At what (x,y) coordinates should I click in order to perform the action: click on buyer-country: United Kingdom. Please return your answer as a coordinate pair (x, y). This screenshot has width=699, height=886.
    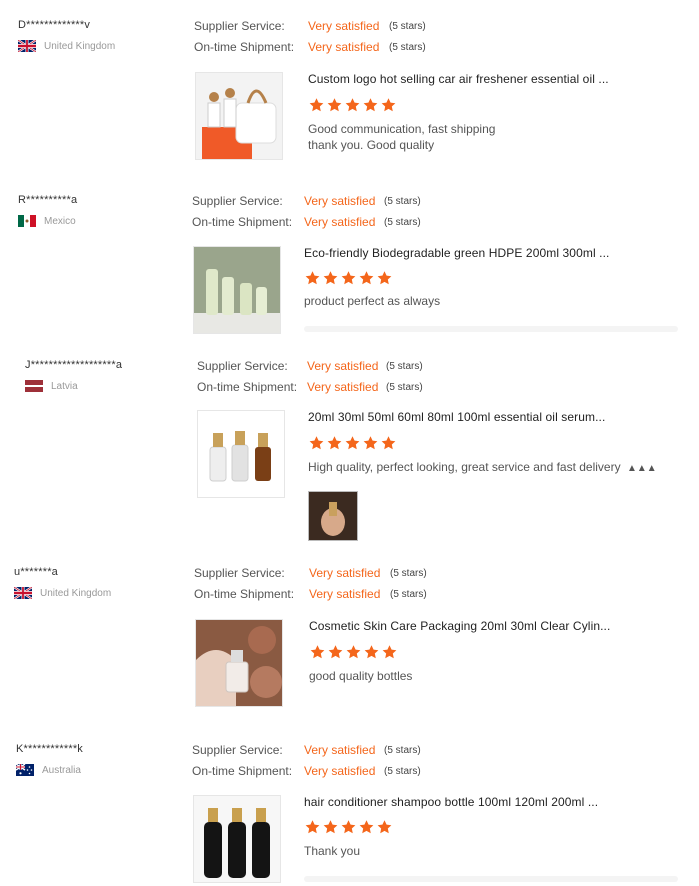
    Looking at the image, I should click on (62, 593).